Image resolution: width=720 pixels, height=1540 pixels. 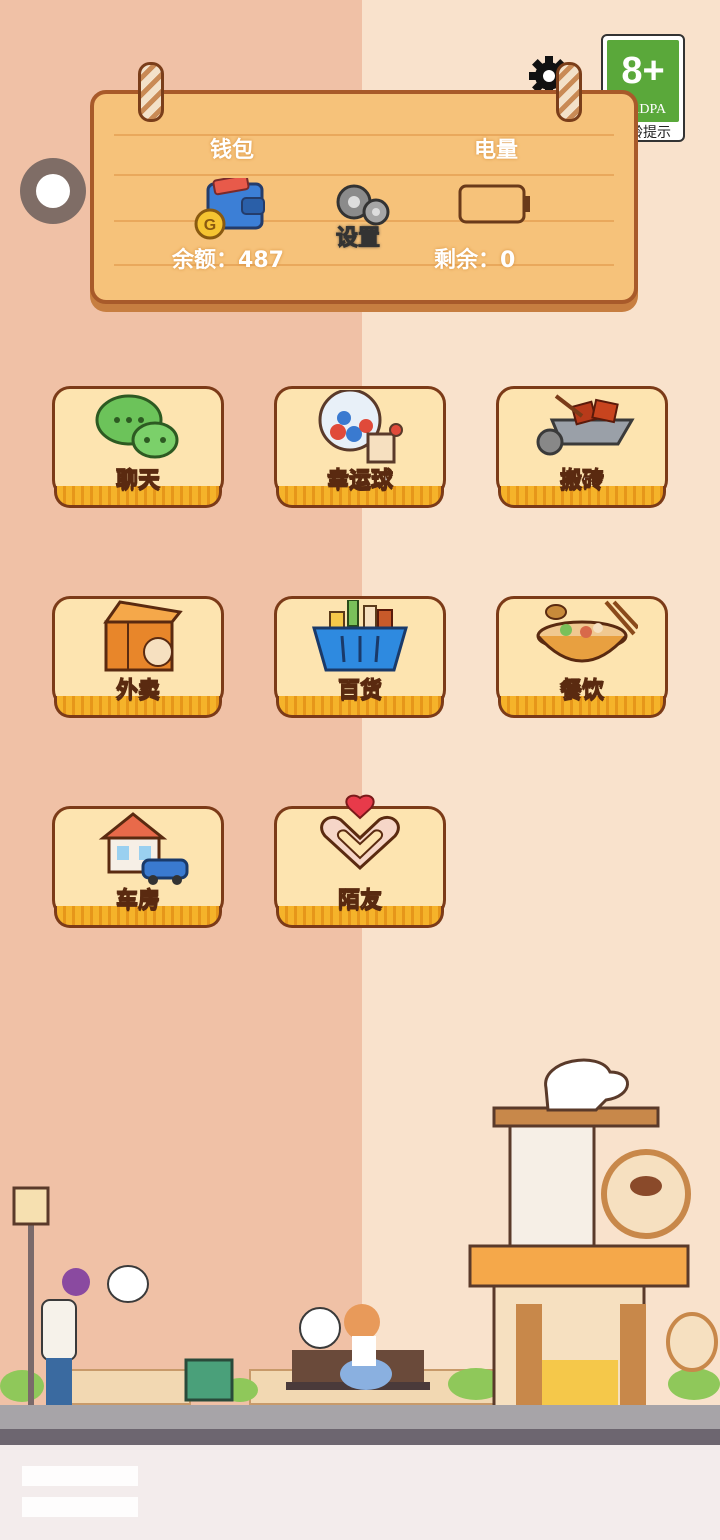 What do you see at coordinates (359, 481) in the screenshot?
I see `app-label-lucky-ball: 幸运球` at bounding box center [359, 481].